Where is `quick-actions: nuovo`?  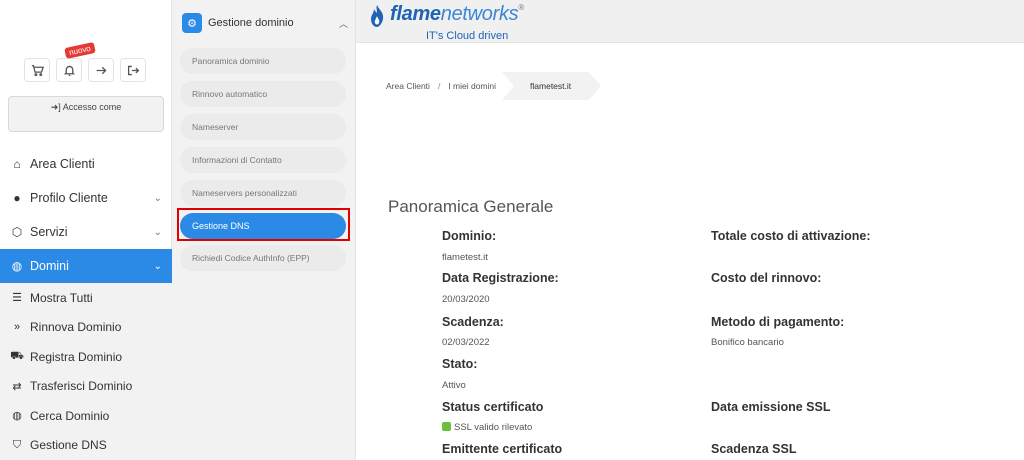 quick-actions: nuovo is located at coordinates (85, 62).